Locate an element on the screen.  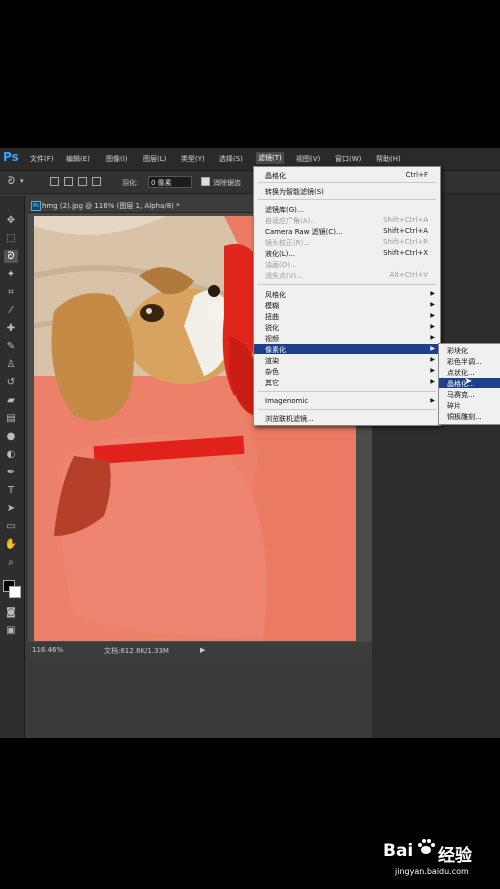
status-arrow-icon: ▶ is located at coordinates (202, 650).